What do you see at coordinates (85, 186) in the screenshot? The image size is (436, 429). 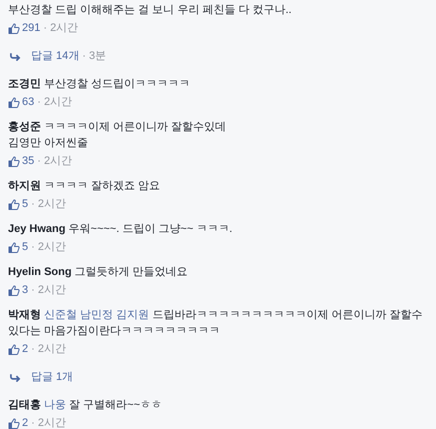 I see `comment-text: 하지원 ㅋㅋㅋㅋ 잘하겠죠 암요` at bounding box center [85, 186].